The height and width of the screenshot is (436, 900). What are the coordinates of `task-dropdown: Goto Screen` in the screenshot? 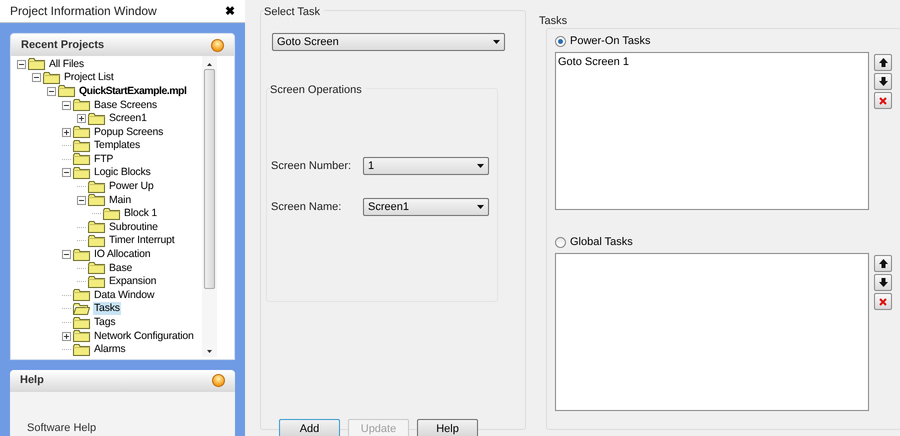 It's located at (388, 42).